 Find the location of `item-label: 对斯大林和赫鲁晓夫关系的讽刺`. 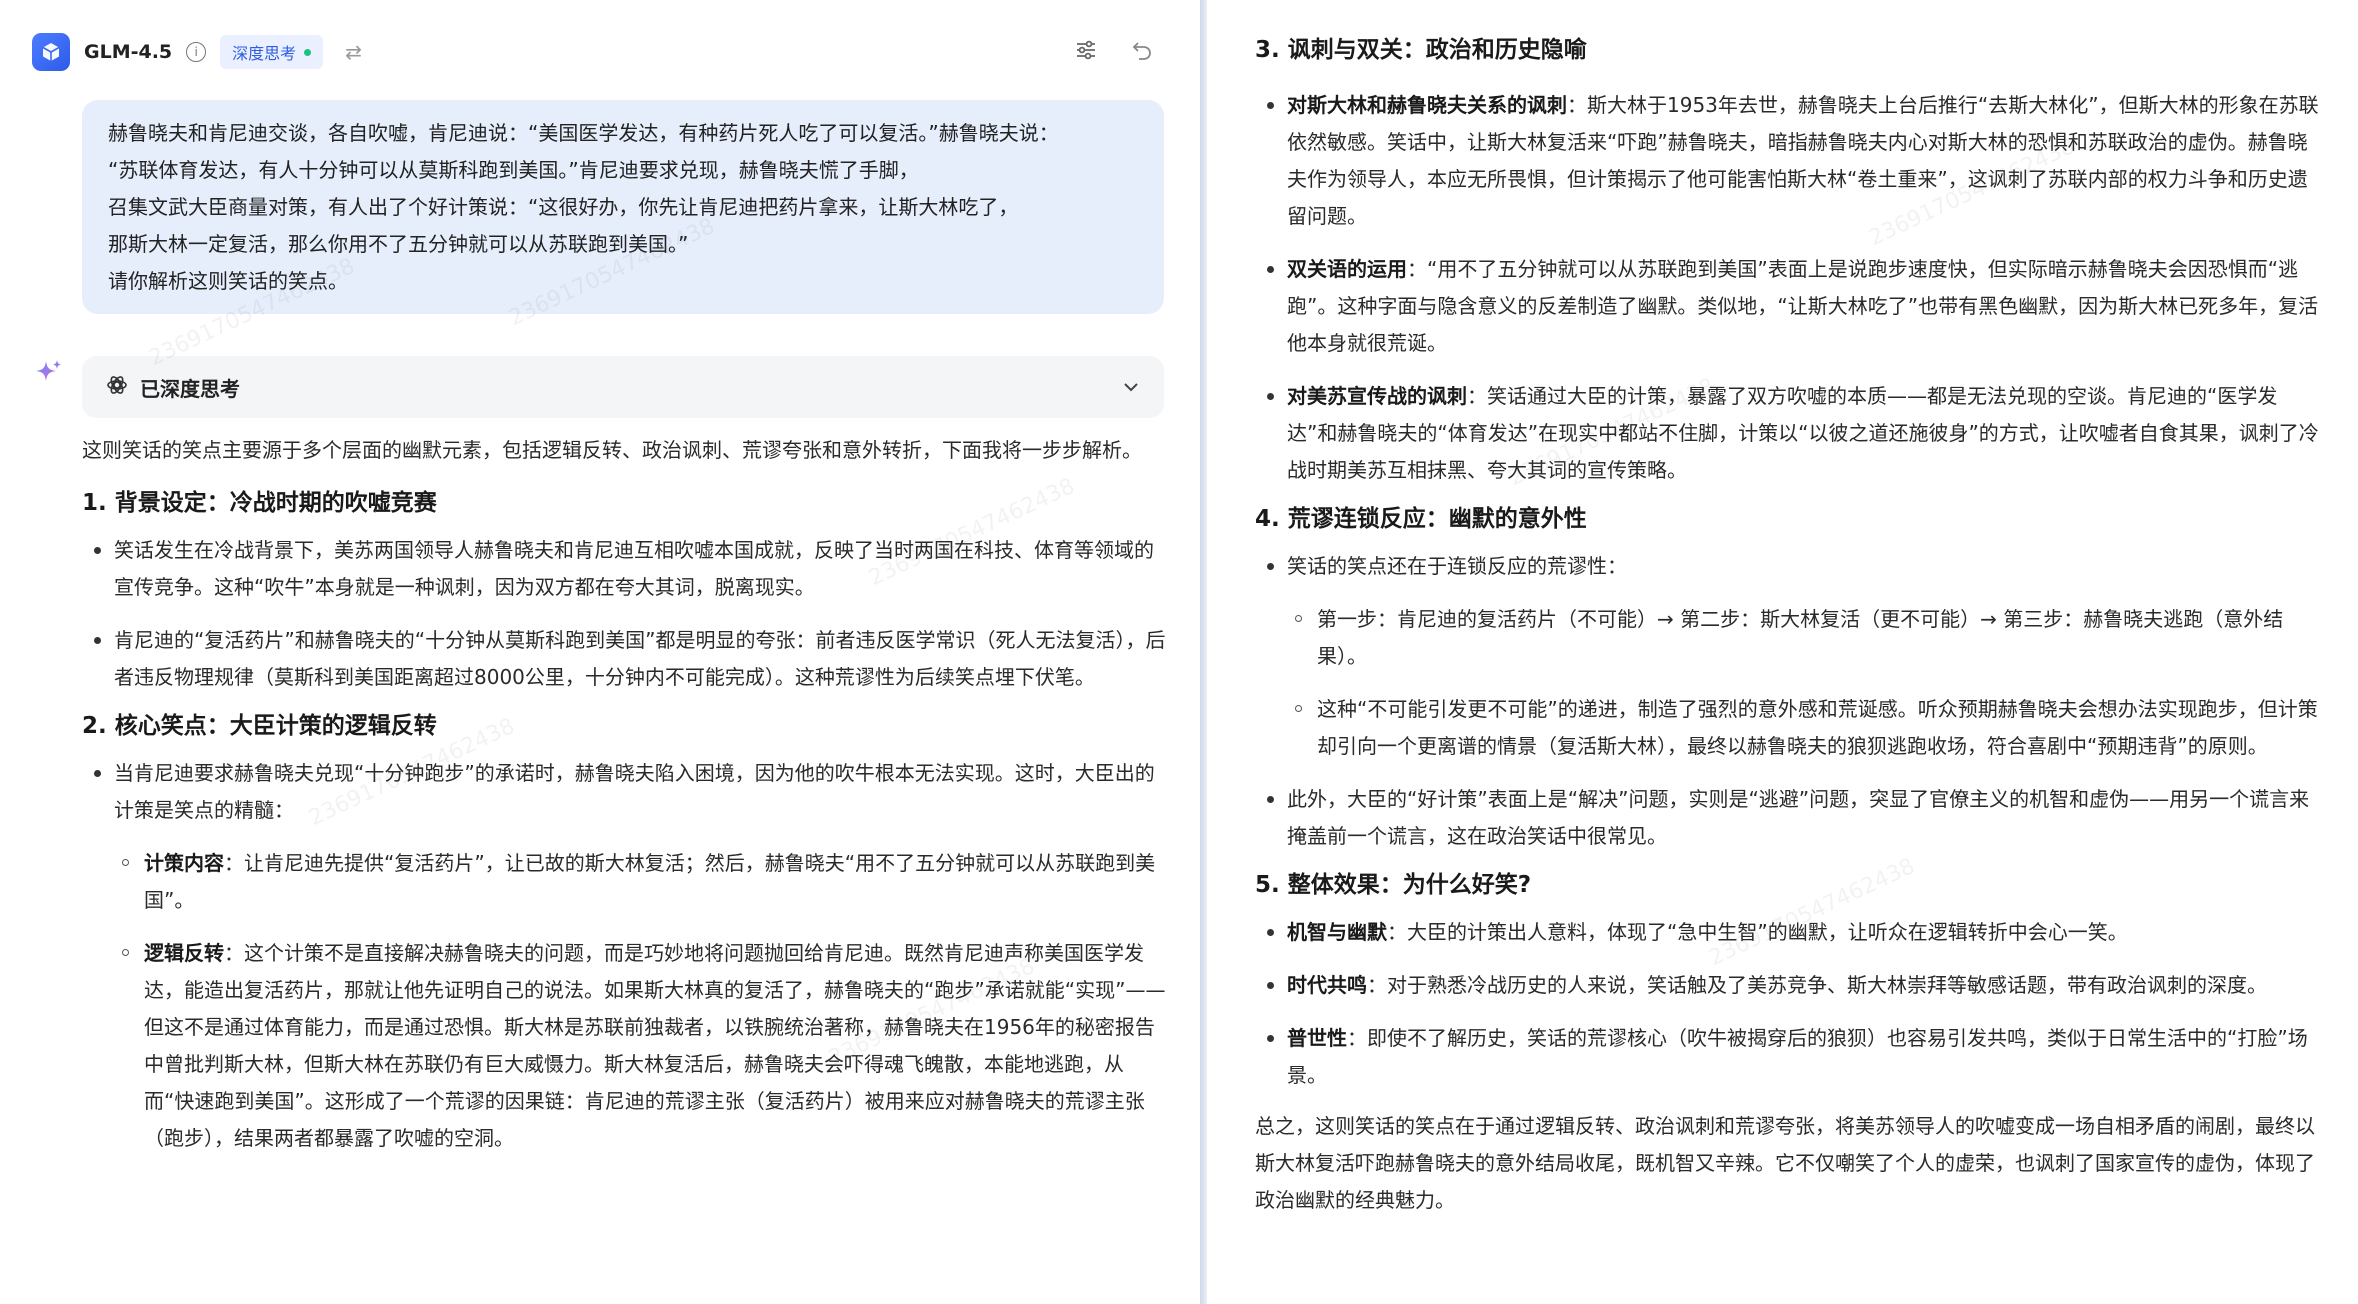

item-label: 对斯大林和赫鲁晓夫关系的讽刺 is located at coordinates (1427, 105).